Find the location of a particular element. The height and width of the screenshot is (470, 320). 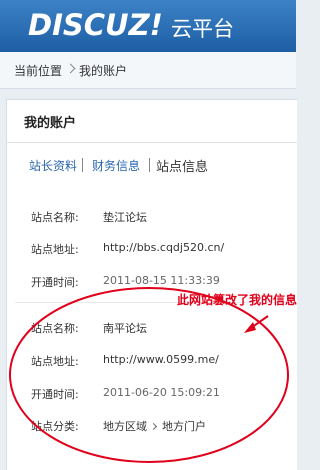

arrow-head-icon is located at coordinates (250, 327).